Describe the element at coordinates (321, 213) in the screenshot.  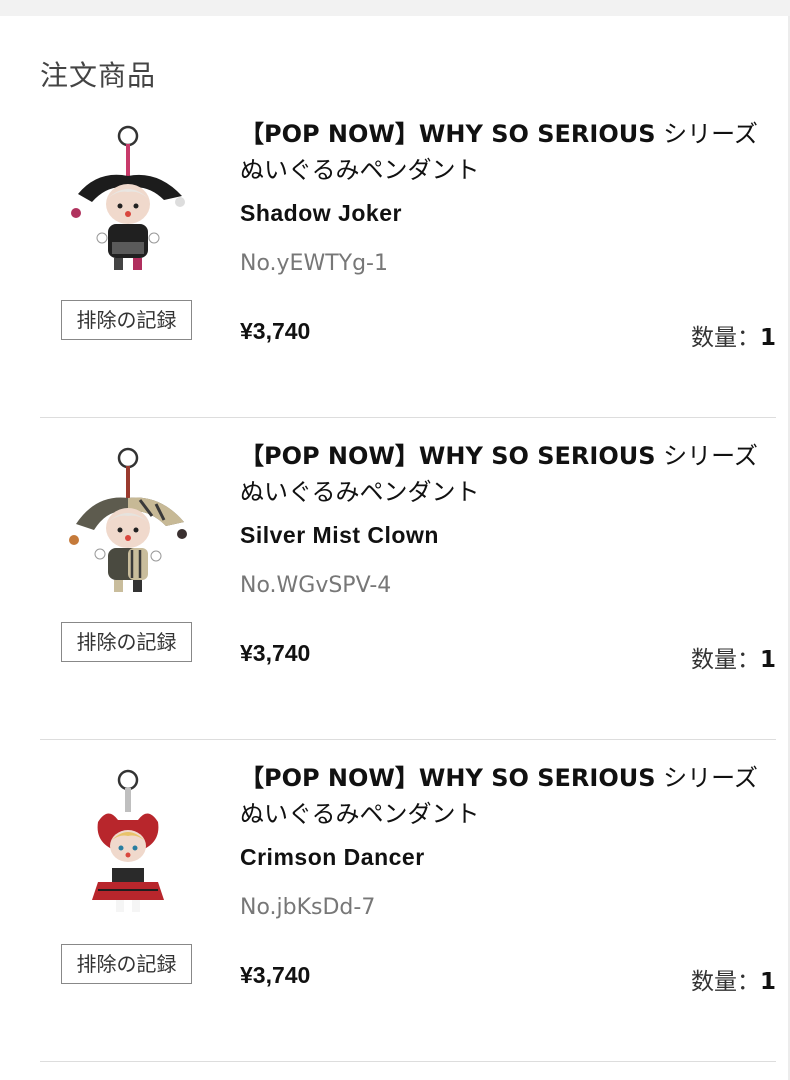
I see `product-variant: Shadow Joker` at that location.